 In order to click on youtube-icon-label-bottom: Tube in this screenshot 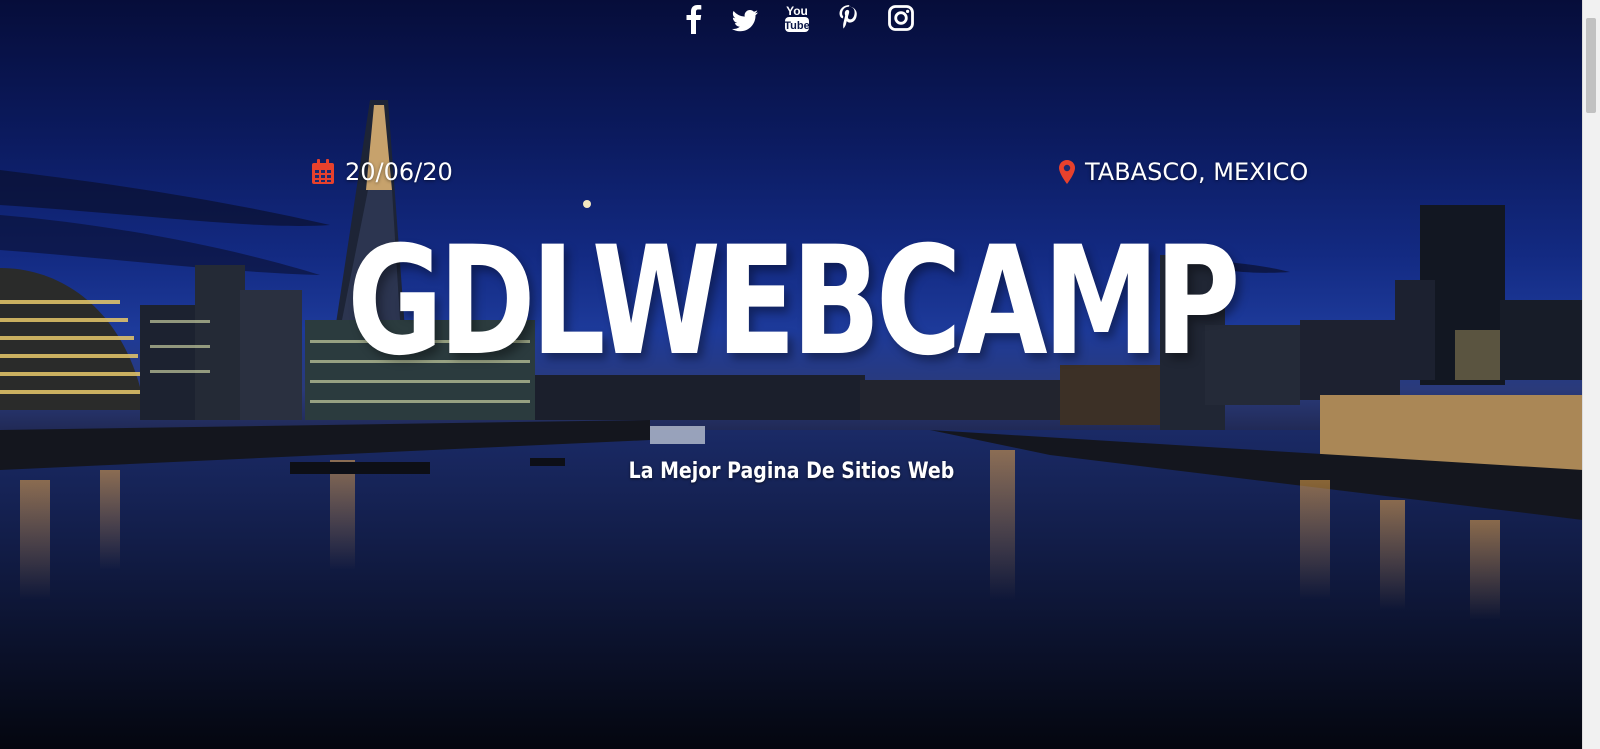, I will do `click(796, 26)`.